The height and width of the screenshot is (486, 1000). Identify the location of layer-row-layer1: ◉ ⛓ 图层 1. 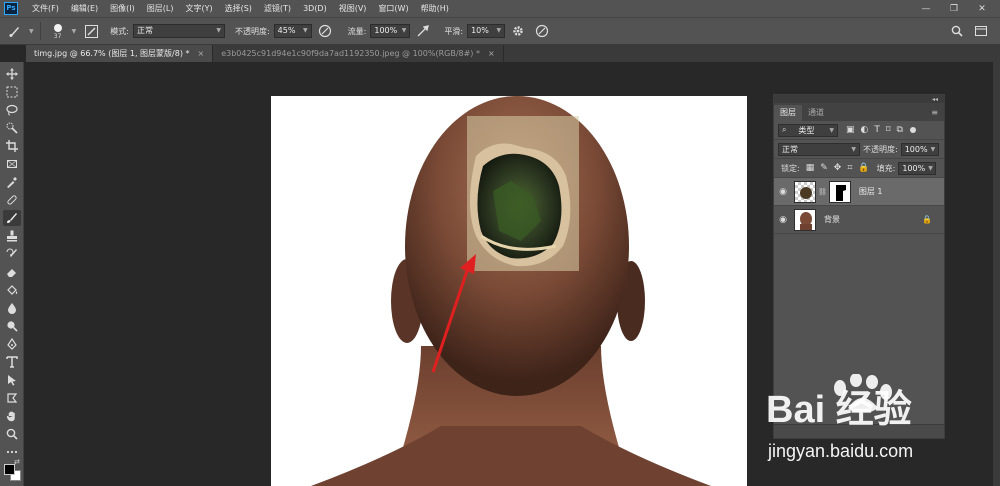
(859, 192).